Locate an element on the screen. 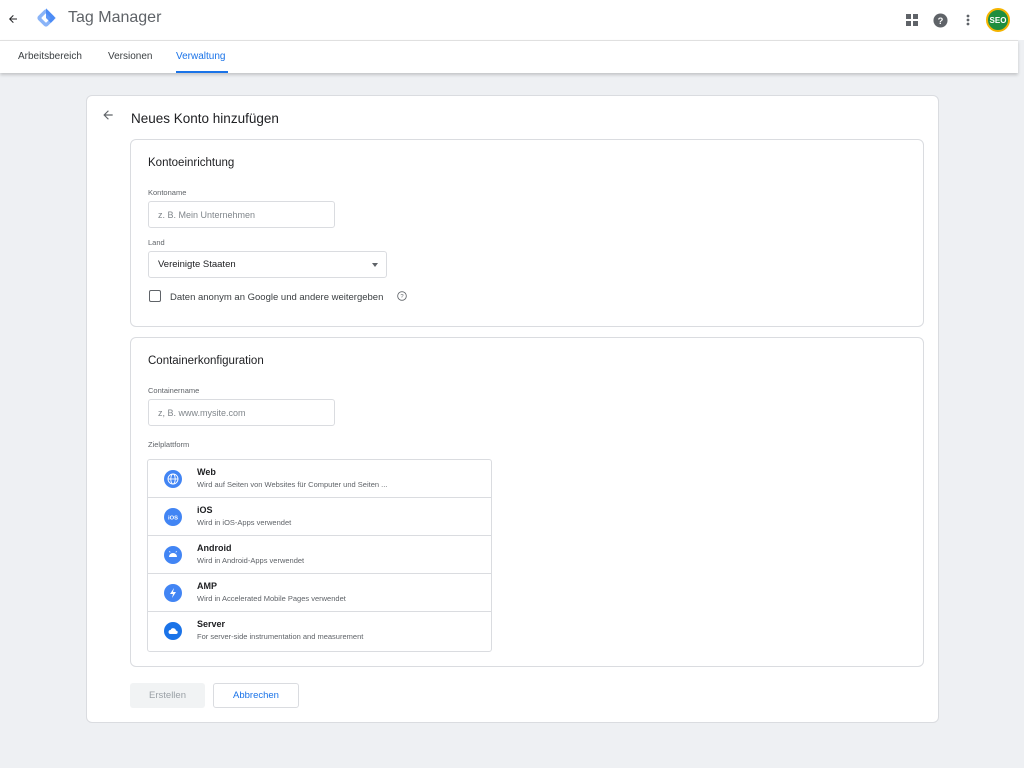 This screenshot has width=1024, height=768. container-setup-title: Containerkonfiguration is located at coordinates (206, 361).